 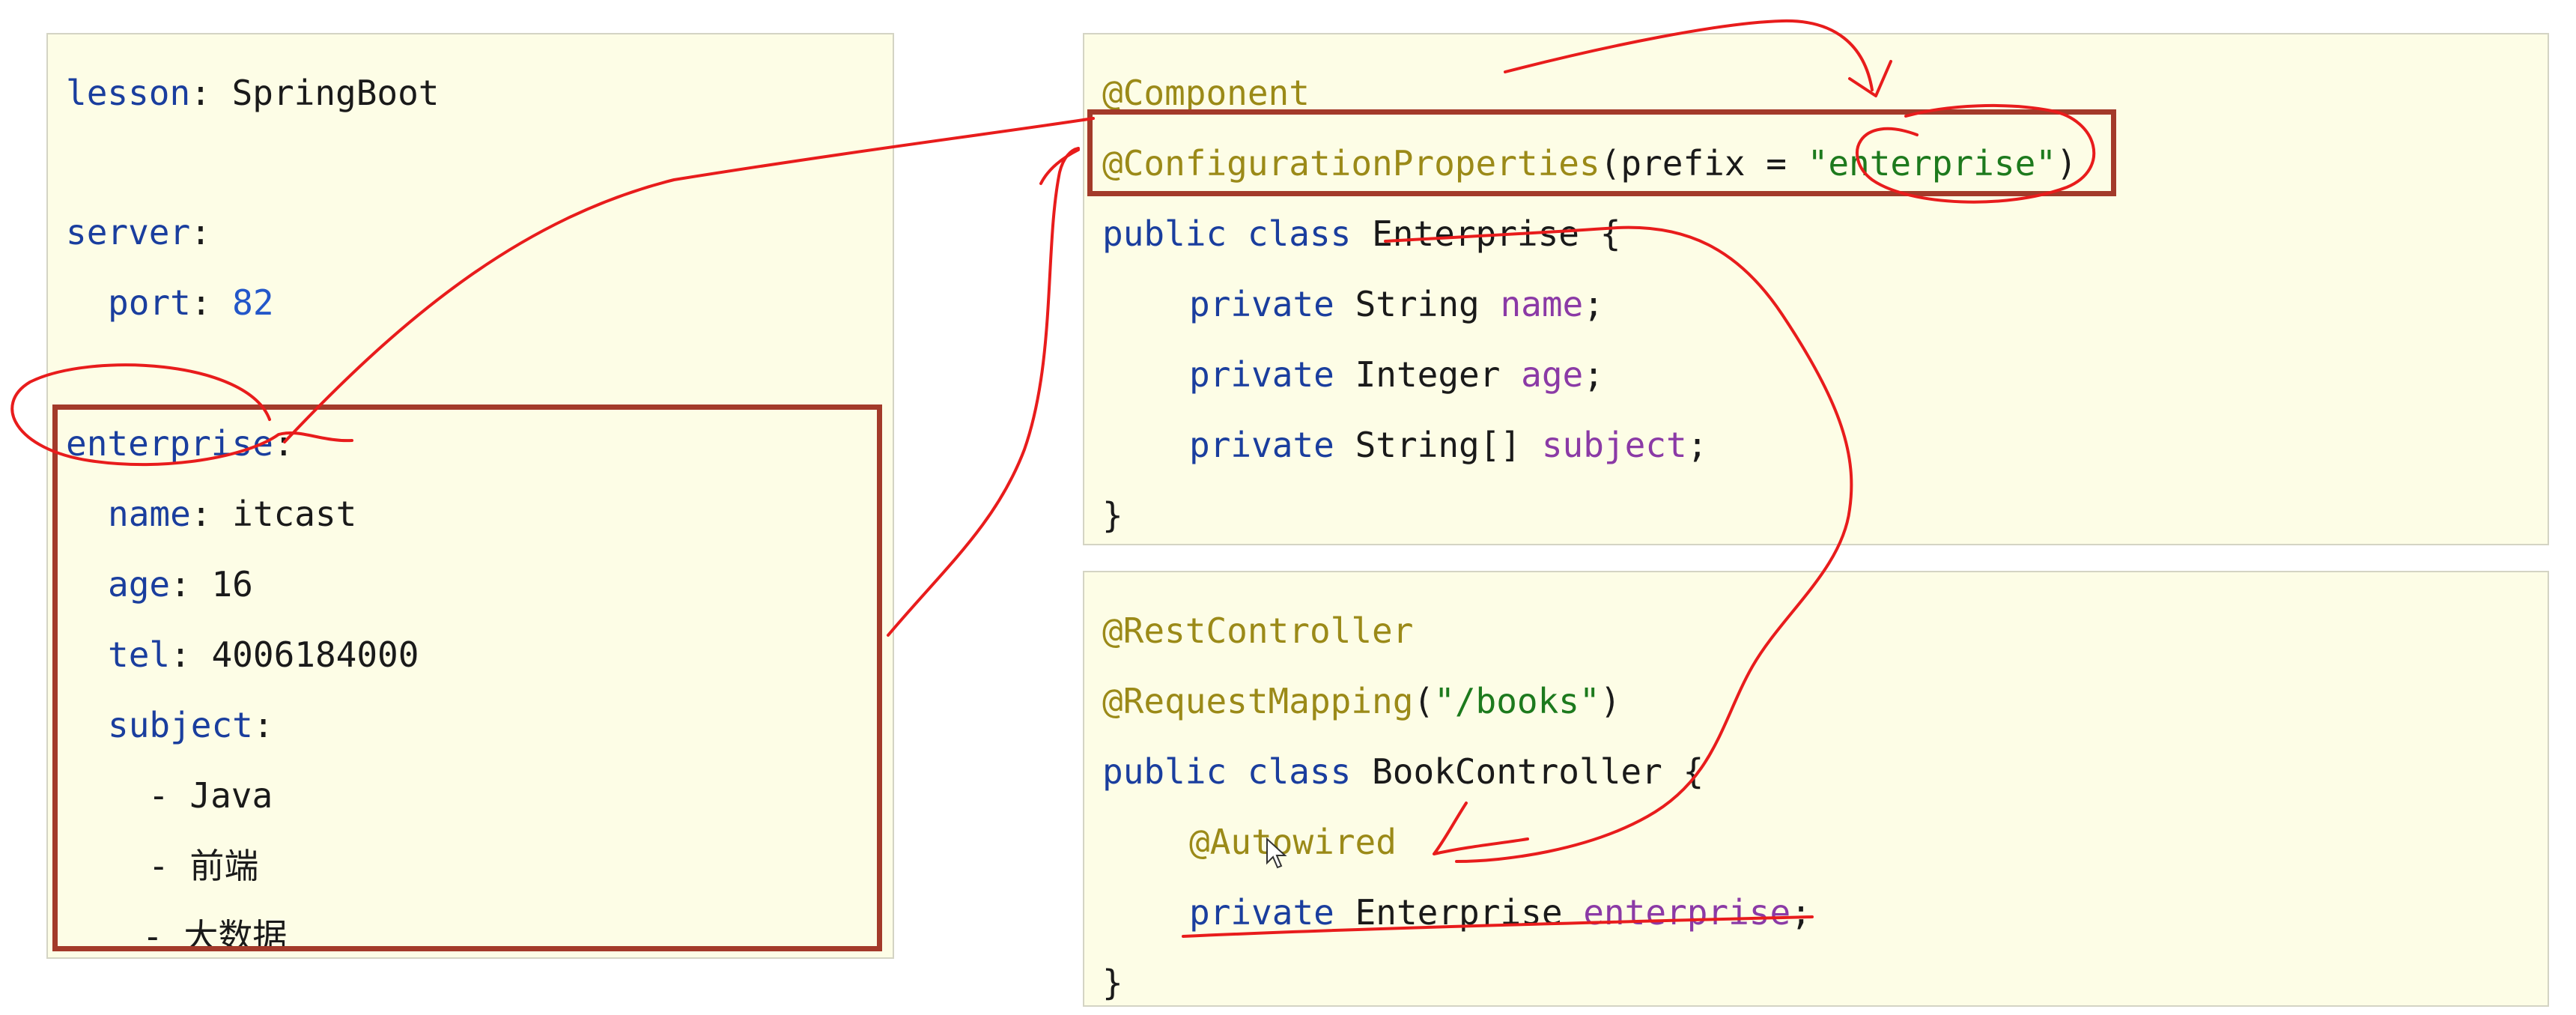 What do you see at coordinates (1476, 233) in the screenshot?
I see `class-name: Enterprise` at bounding box center [1476, 233].